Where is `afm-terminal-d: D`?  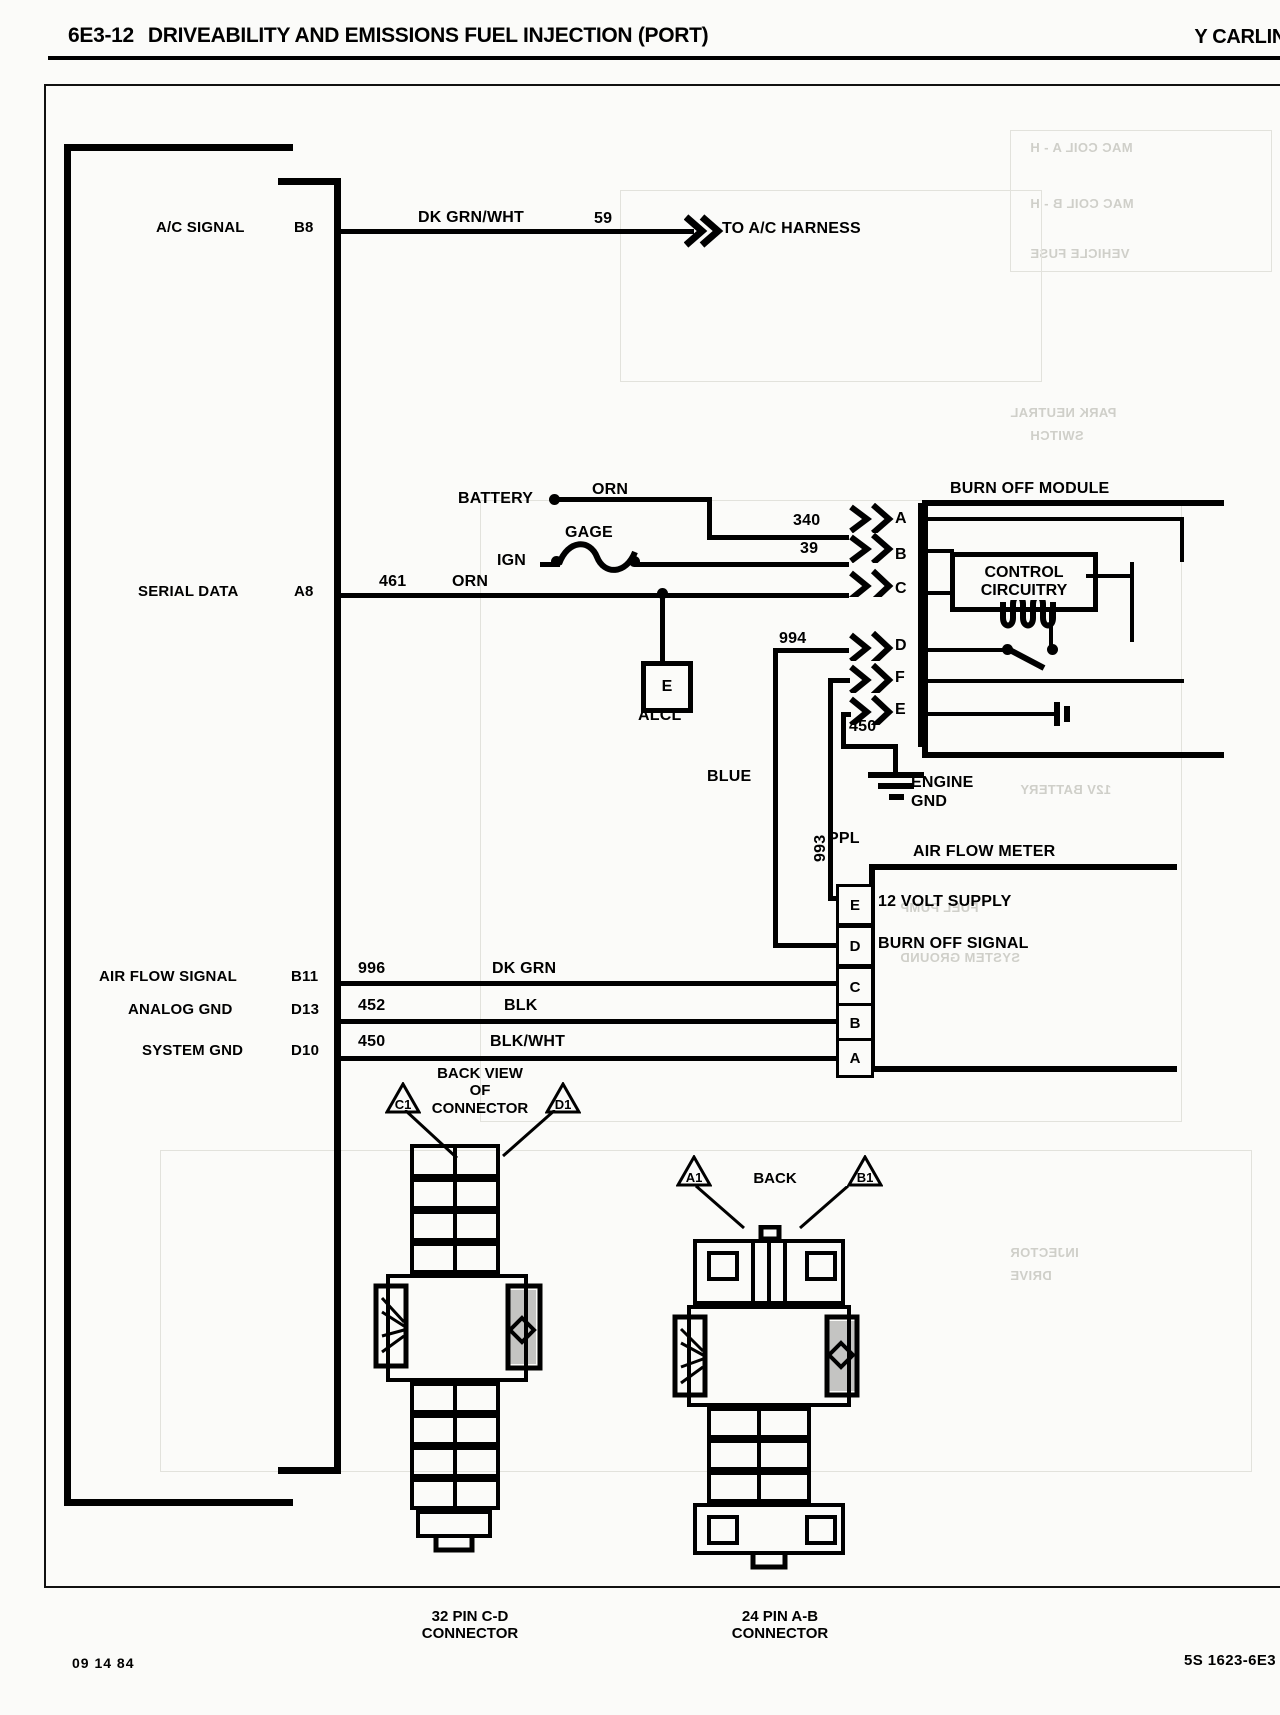 afm-terminal-d: D is located at coordinates (855, 946).